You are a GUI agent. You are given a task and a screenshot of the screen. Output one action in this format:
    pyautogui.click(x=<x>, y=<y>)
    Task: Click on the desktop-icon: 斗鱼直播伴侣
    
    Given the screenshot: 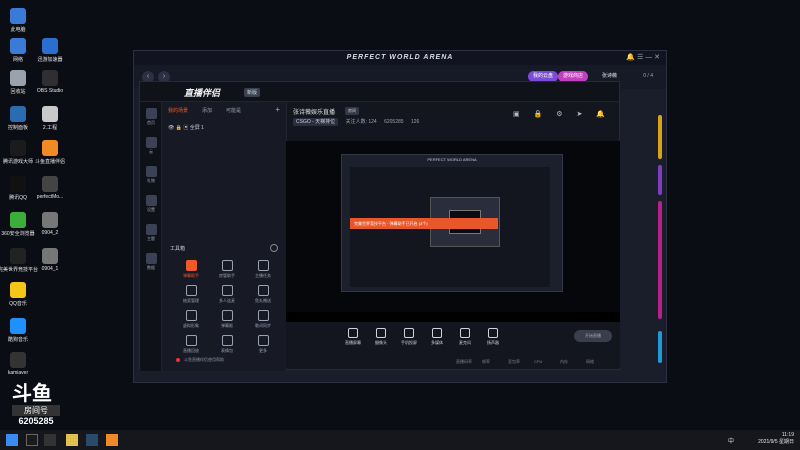 What is the action you would take?
    pyautogui.click(x=50, y=152)
    